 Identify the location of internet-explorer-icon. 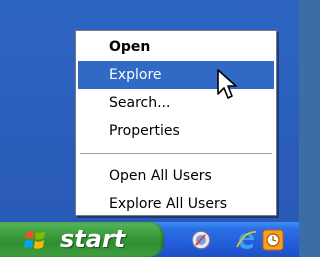
(246, 240).